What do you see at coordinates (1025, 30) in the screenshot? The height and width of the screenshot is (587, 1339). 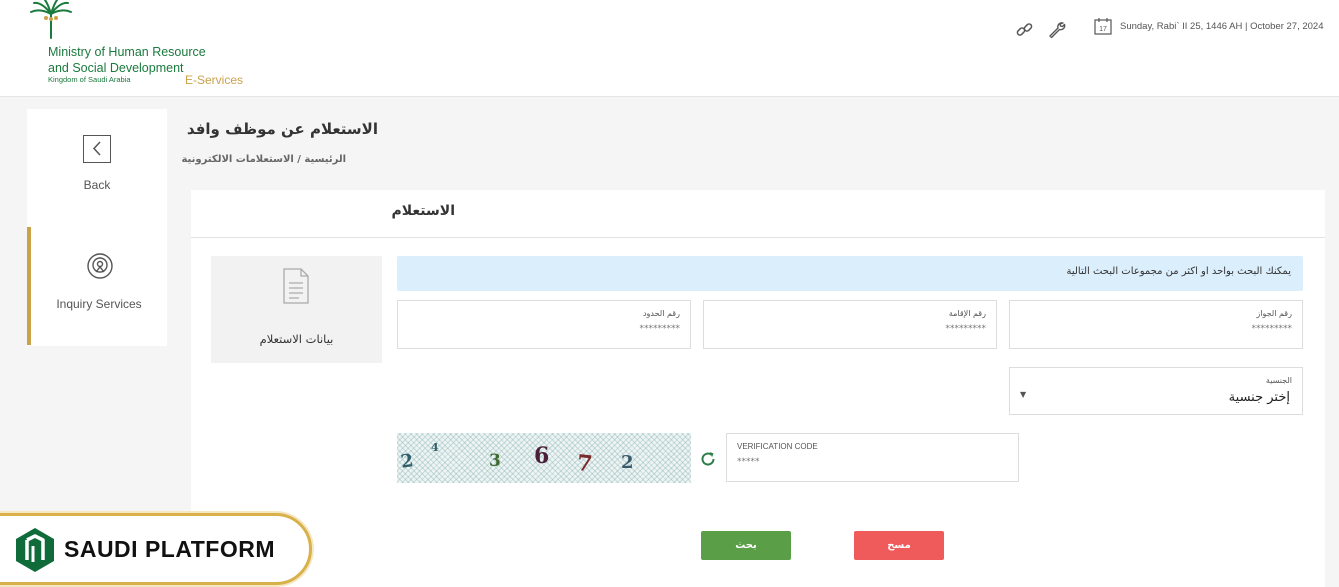 I see `link-icon` at bounding box center [1025, 30].